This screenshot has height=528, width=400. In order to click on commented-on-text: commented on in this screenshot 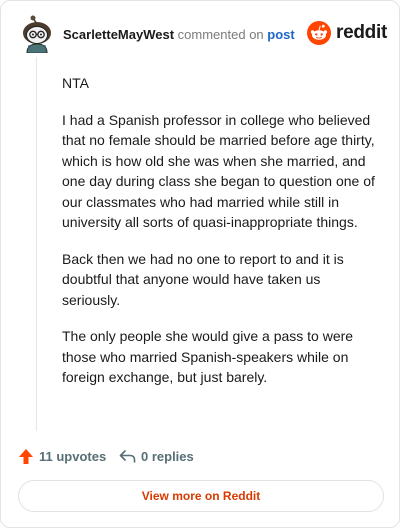, I will do `click(220, 34)`.